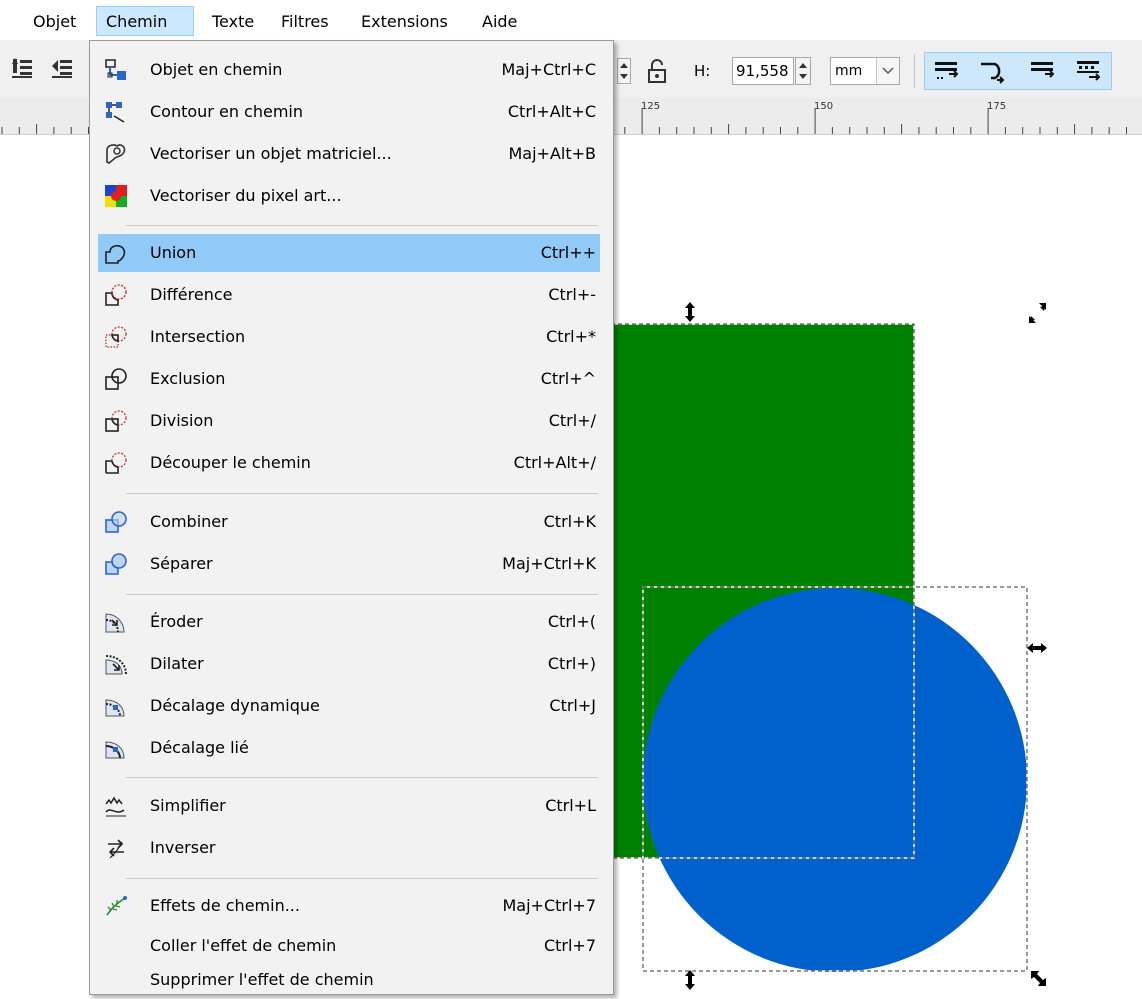 Image resolution: width=1142 pixels, height=999 pixels. I want to click on menu-item-label: Combiner, so click(189, 521).